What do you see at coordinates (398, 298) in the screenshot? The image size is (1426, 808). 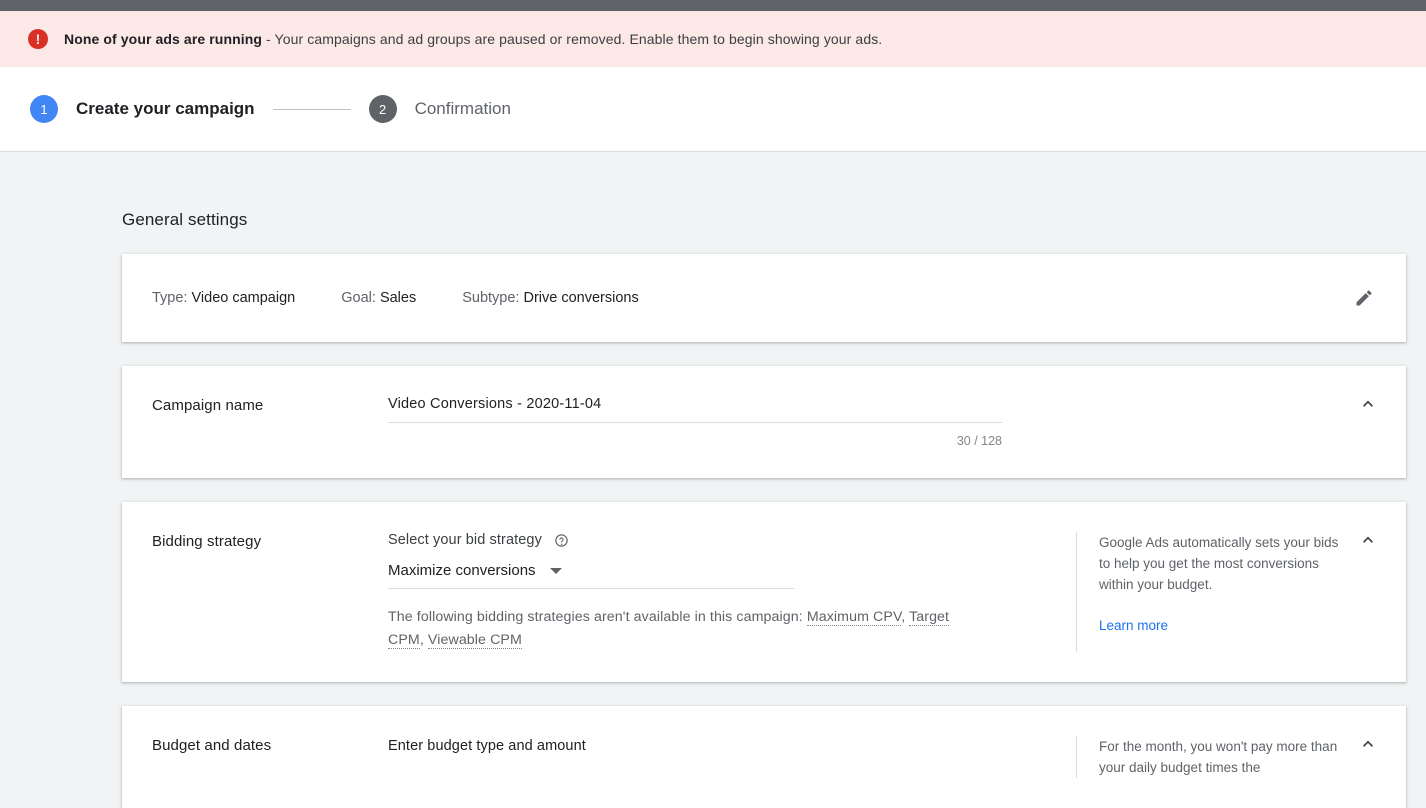 I see `campaign-goal-value: Sales` at bounding box center [398, 298].